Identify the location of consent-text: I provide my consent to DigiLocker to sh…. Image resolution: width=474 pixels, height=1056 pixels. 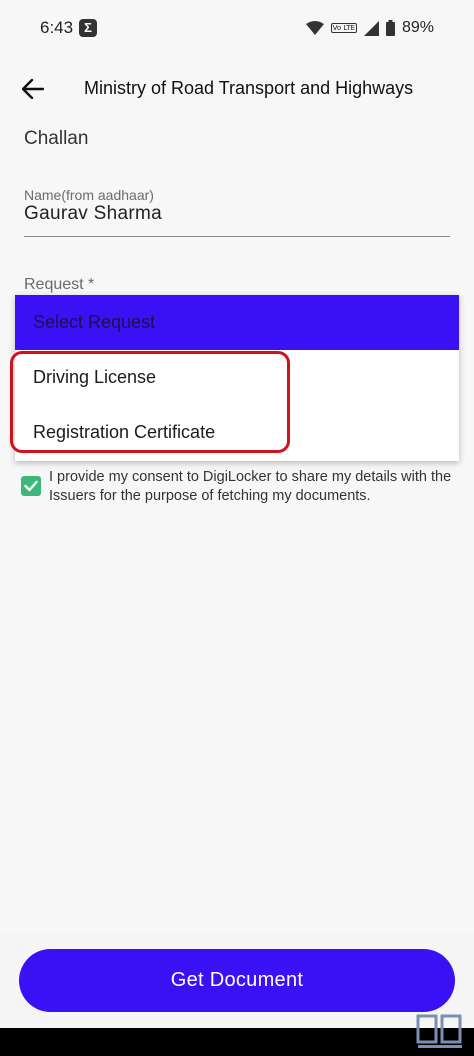
(250, 486).